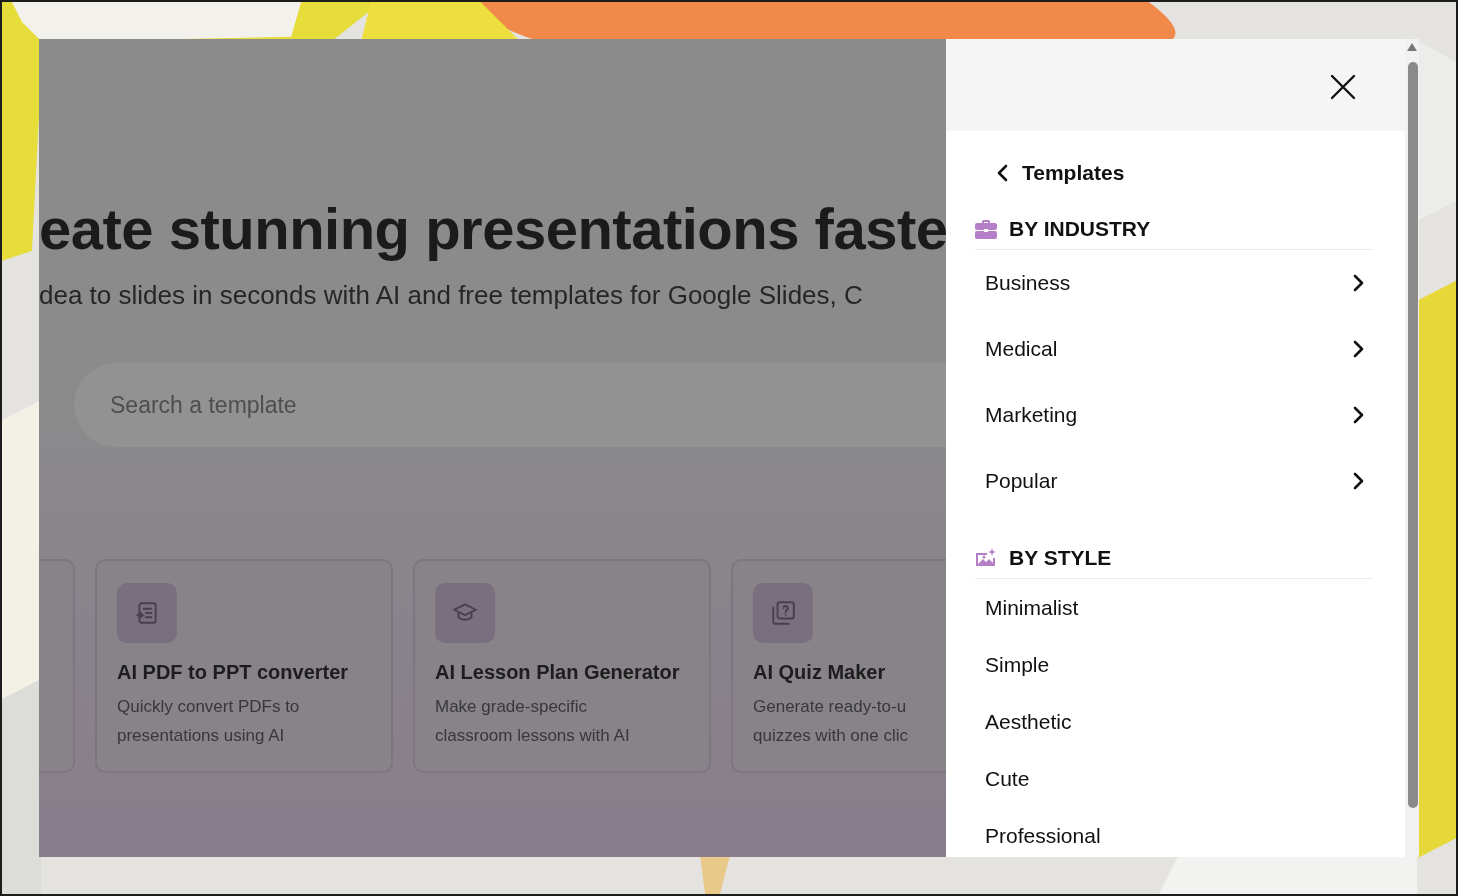 This screenshot has width=1458, height=896. What do you see at coordinates (831, 722) in the screenshot?
I see `card-description: Generate ready-to-u quizzes with one clic` at bounding box center [831, 722].